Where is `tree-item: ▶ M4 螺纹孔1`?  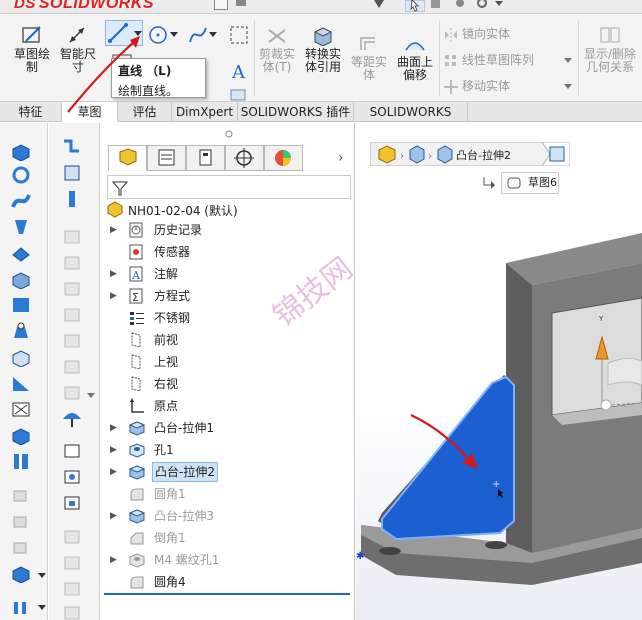 tree-item: ▶ M4 螺纹孔1 is located at coordinates (228, 560).